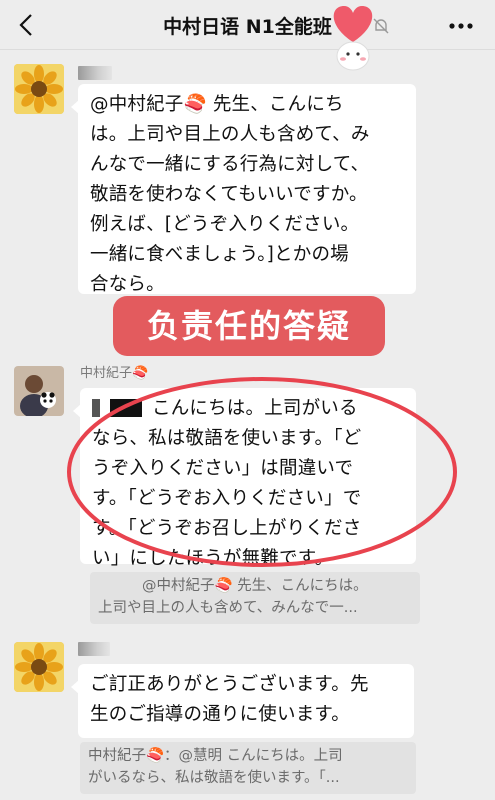 Image resolution: width=495 pixels, height=800 pixels. What do you see at coordinates (217, 104) in the screenshot?
I see `message-line: @中村紀子🍣 先生、こんにち` at bounding box center [217, 104].